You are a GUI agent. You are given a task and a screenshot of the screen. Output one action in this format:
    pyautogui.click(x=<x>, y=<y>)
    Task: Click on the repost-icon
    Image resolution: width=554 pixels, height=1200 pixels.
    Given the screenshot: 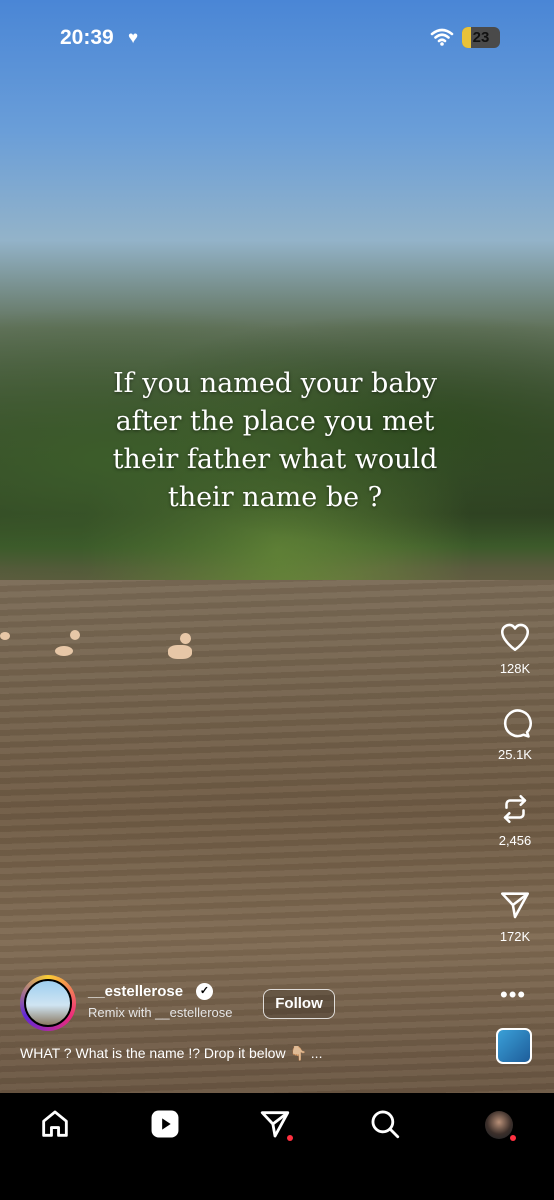 What is the action you would take?
    pyautogui.click(x=515, y=809)
    